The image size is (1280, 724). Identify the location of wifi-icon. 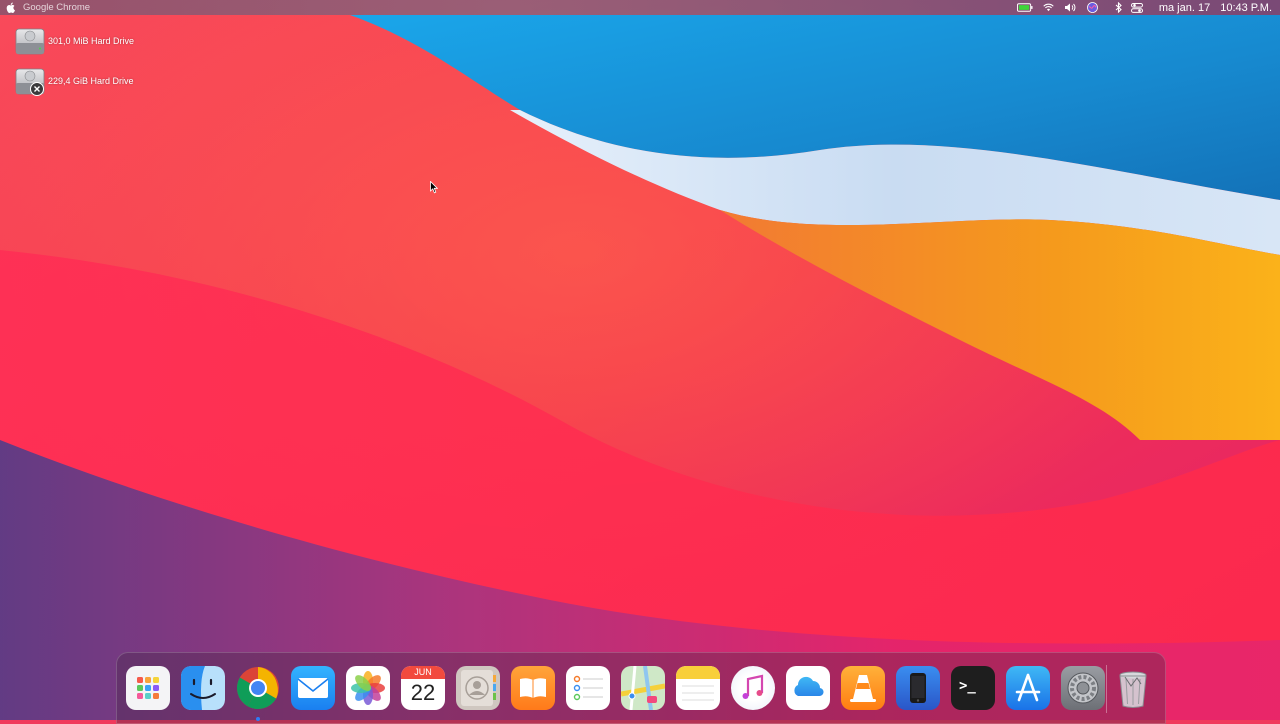
(1049, 7).